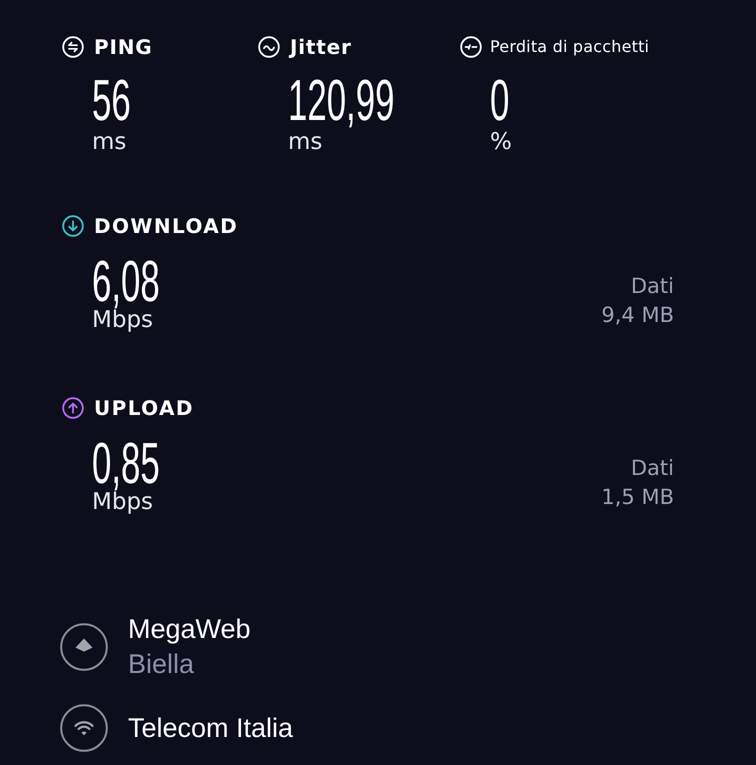  Describe the element at coordinates (161, 664) in the screenshot. I see `server-location: Biella` at that location.